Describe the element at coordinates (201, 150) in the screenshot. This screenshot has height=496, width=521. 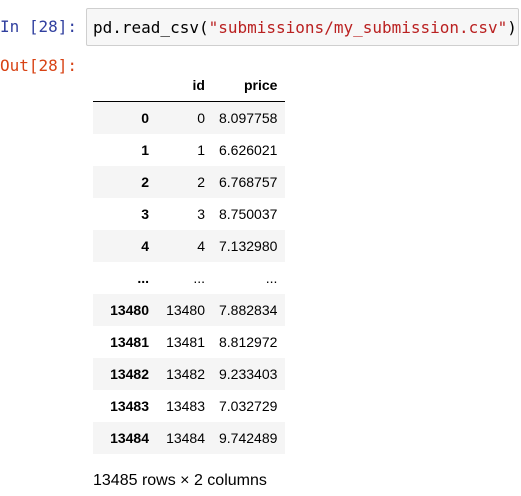
I see `cell-id: 1` at that location.